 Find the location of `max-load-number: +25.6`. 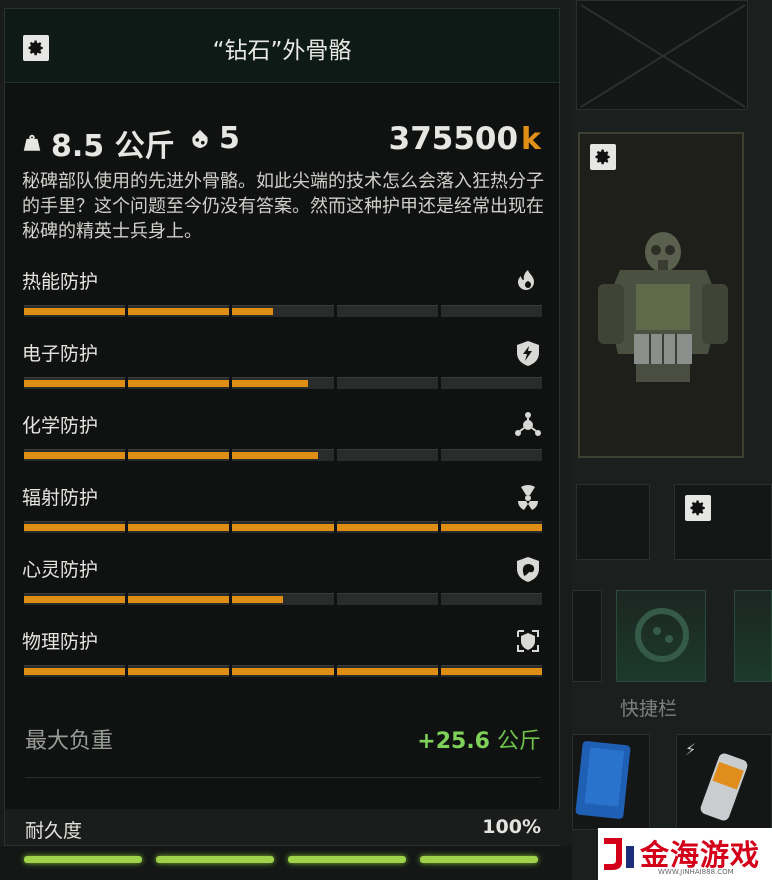

max-load-number: +25.6 is located at coordinates (453, 741).